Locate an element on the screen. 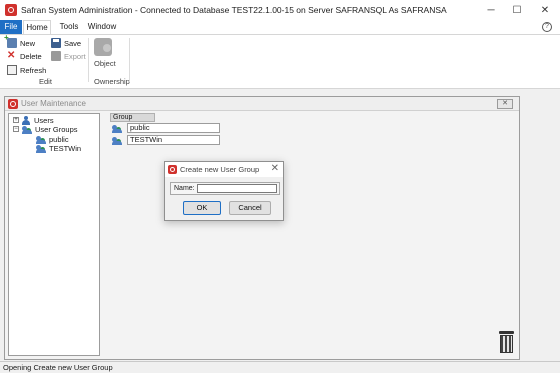 Image resolution: width=560 pixels, height=373 pixels. tree-item-user-groups: − User Groups is located at coordinates (45, 129).